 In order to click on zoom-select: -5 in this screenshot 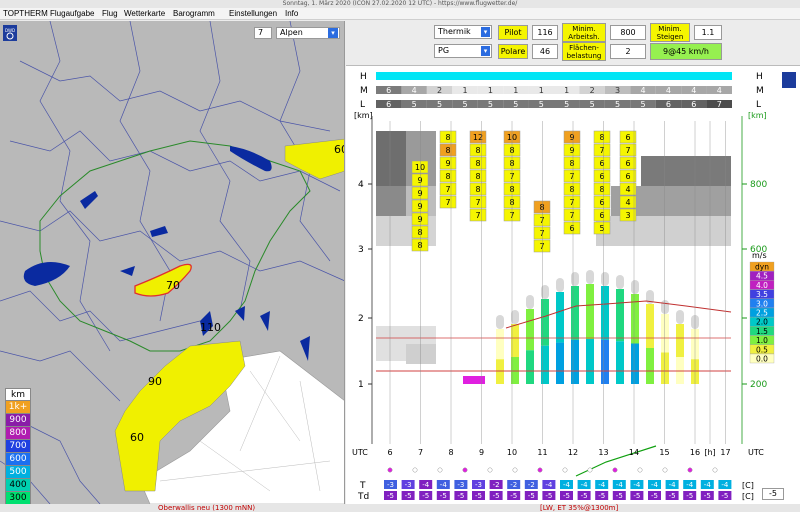, I will do `click(773, 494)`.